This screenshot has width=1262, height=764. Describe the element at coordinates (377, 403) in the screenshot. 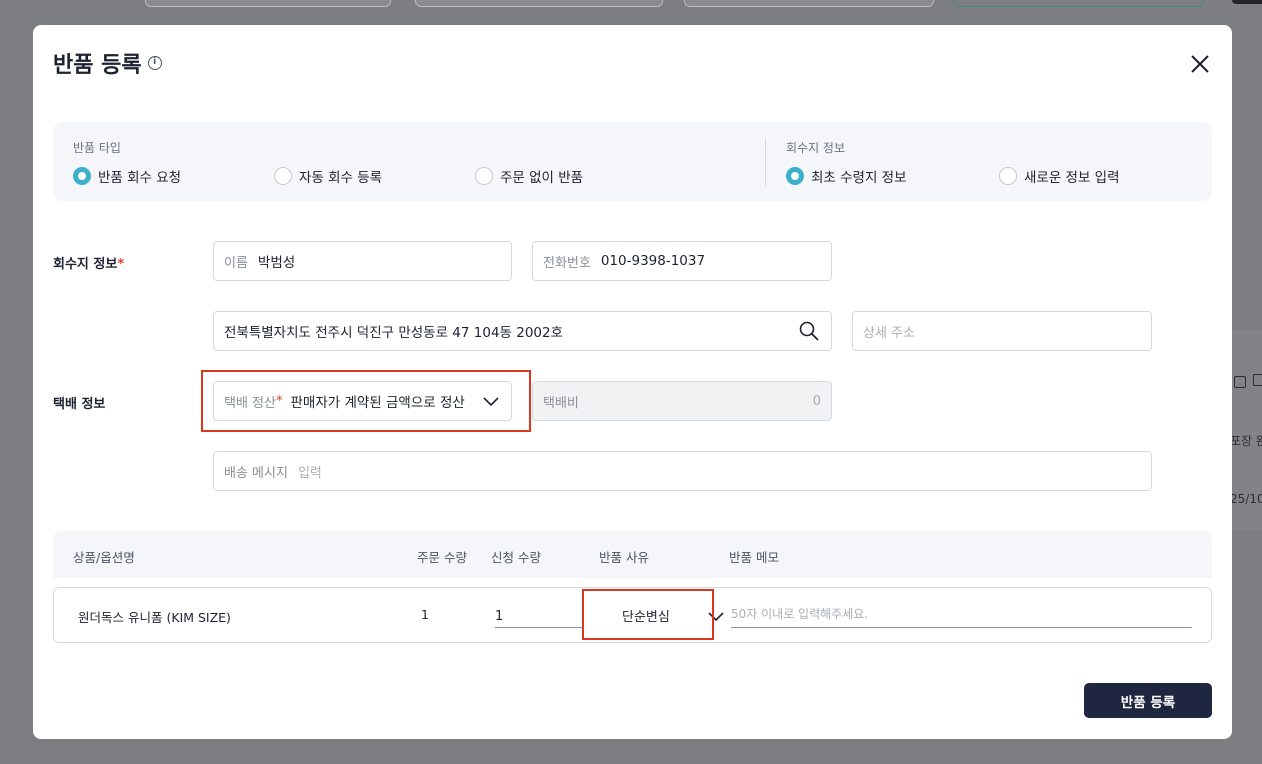

I see `settlement-value: 판매자가 계약된 금액으로 정산` at that location.